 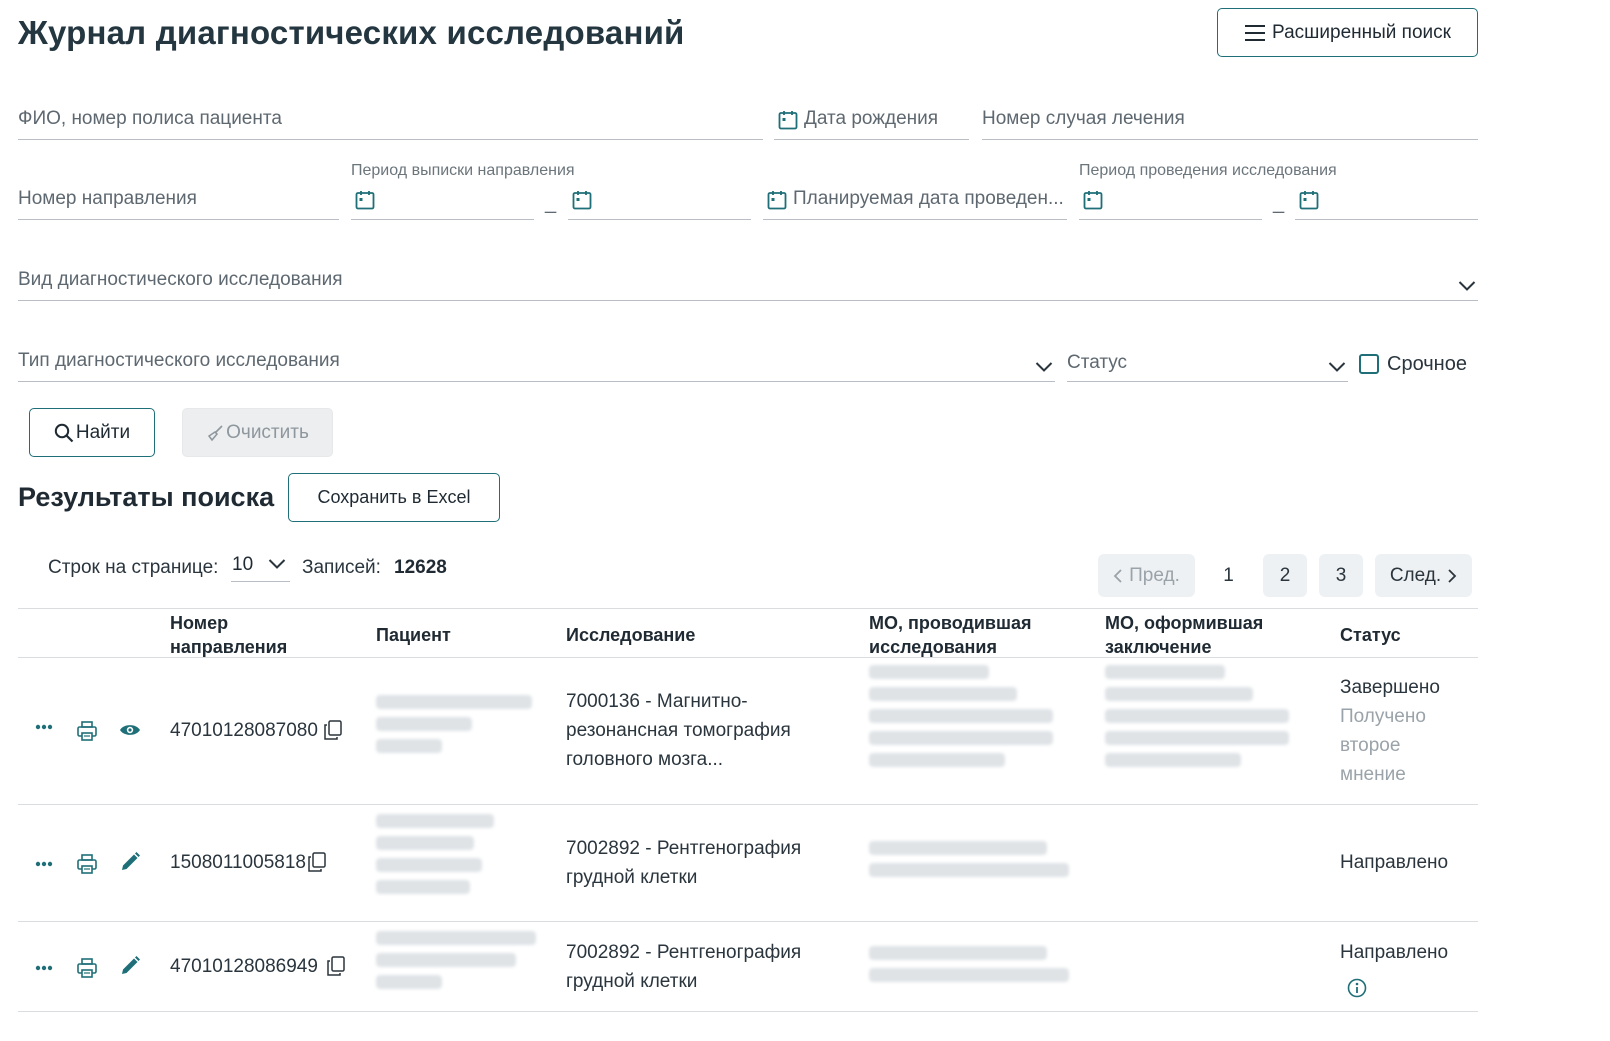 I want to click on status-select: Статус, so click(x=1207, y=363).